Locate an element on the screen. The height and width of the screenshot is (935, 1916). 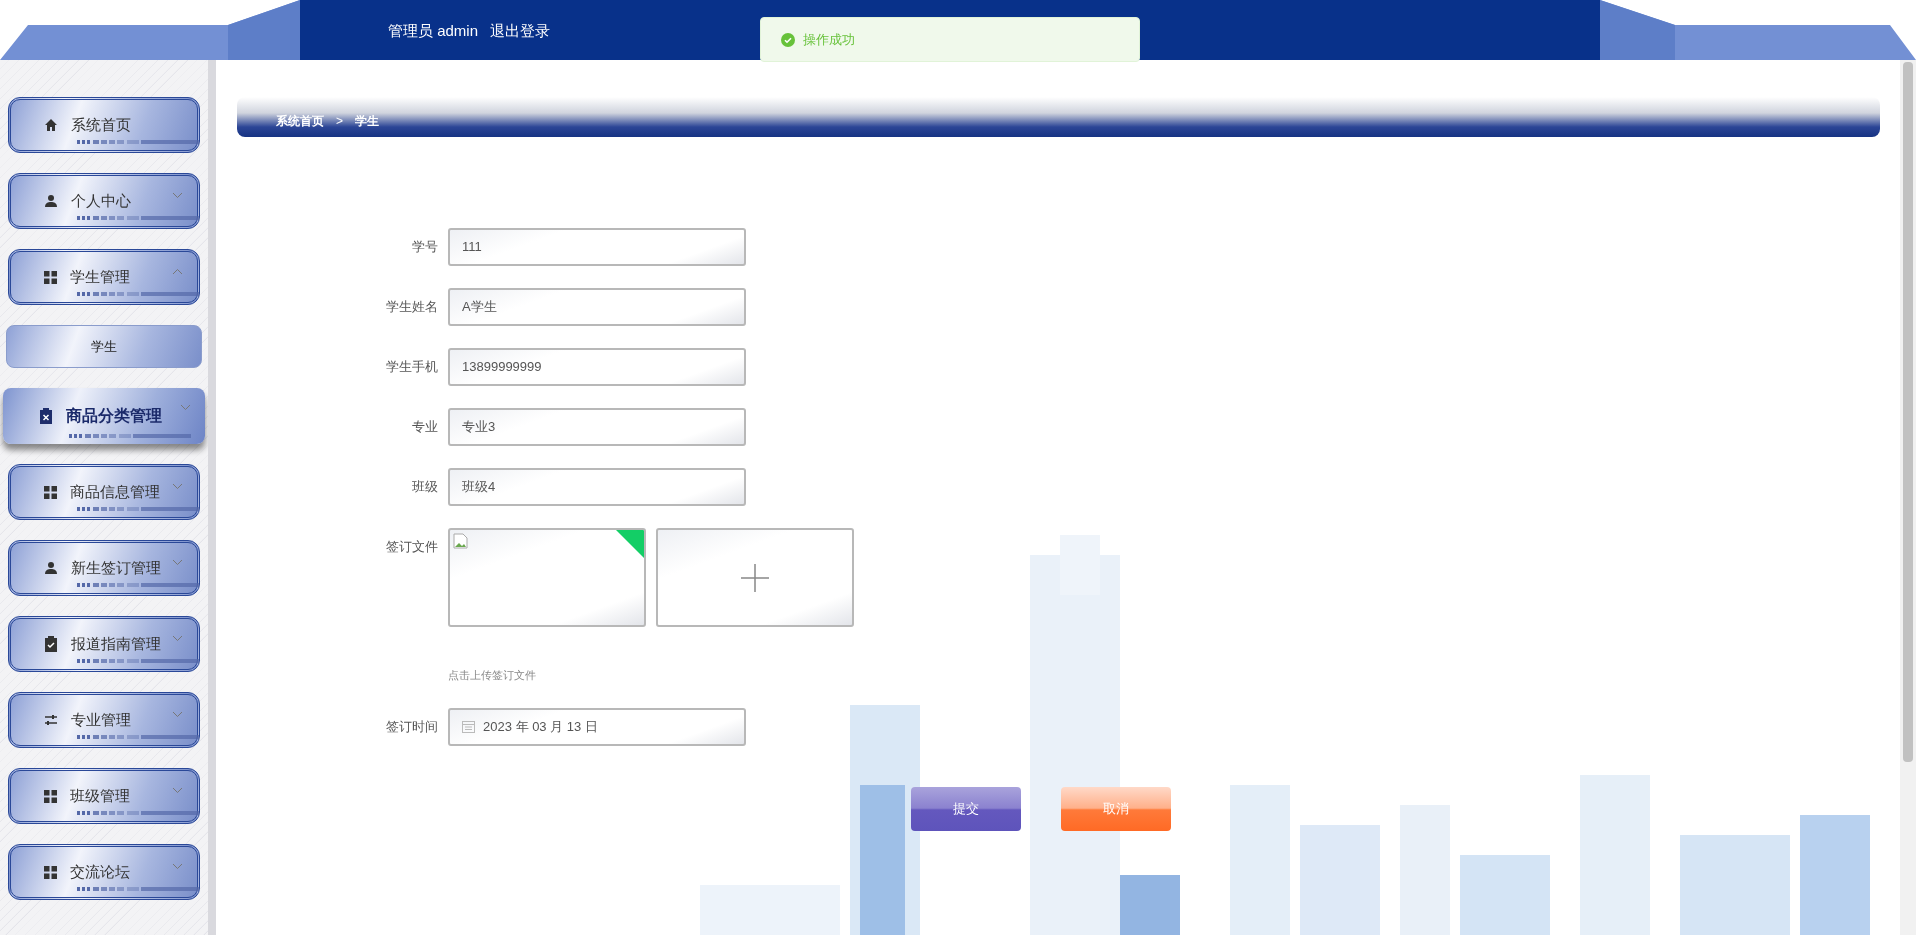
menu-item: 报道指南管理 is located at coordinates (104, 644).